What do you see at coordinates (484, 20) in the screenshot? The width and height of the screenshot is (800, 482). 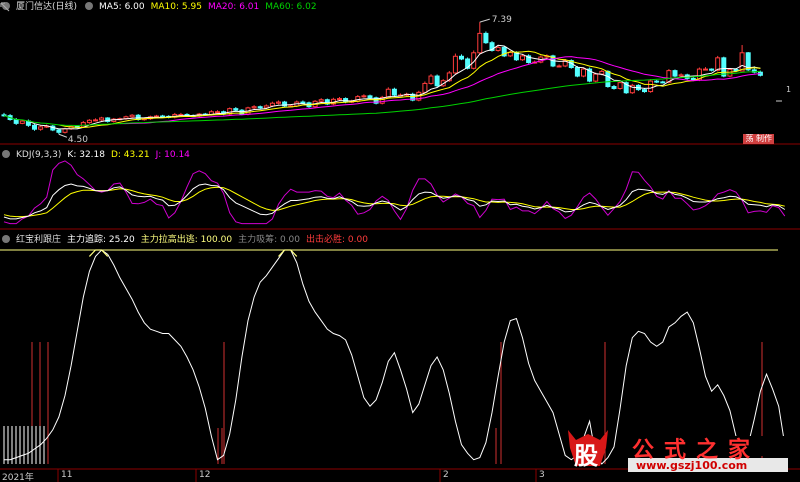 I see `high-marker-line` at bounding box center [484, 20].